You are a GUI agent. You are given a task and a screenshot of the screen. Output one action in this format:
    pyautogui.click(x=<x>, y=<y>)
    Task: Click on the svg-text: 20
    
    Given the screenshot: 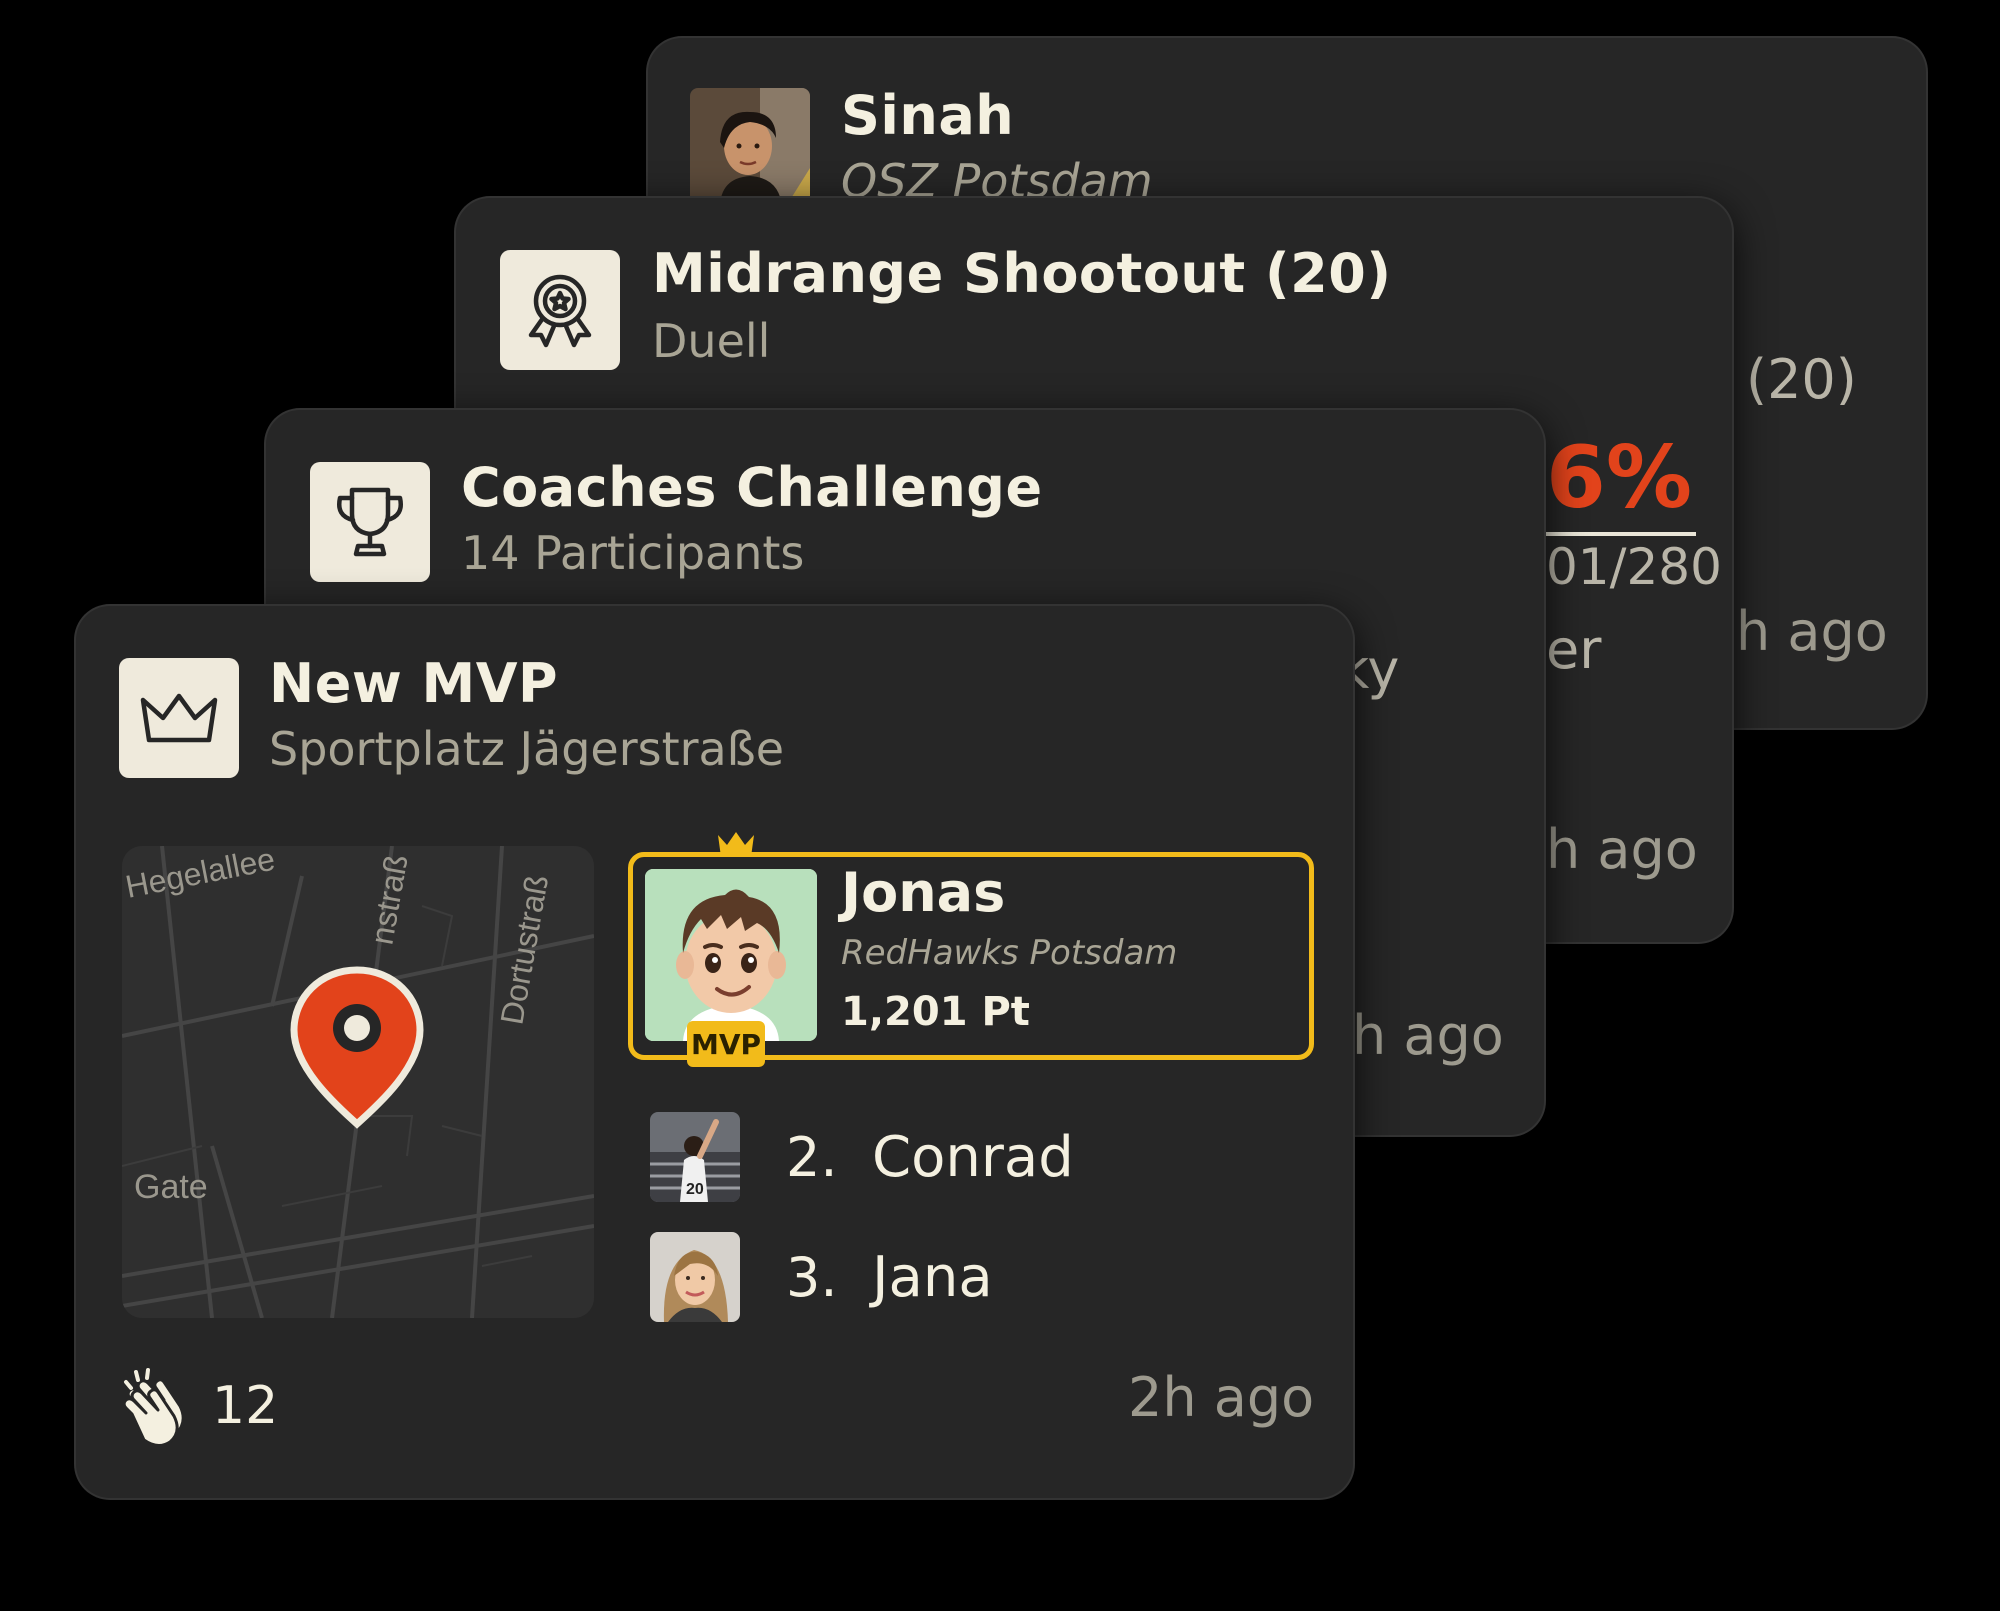 What is the action you would take?
    pyautogui.click(x=695, y=1189)
    